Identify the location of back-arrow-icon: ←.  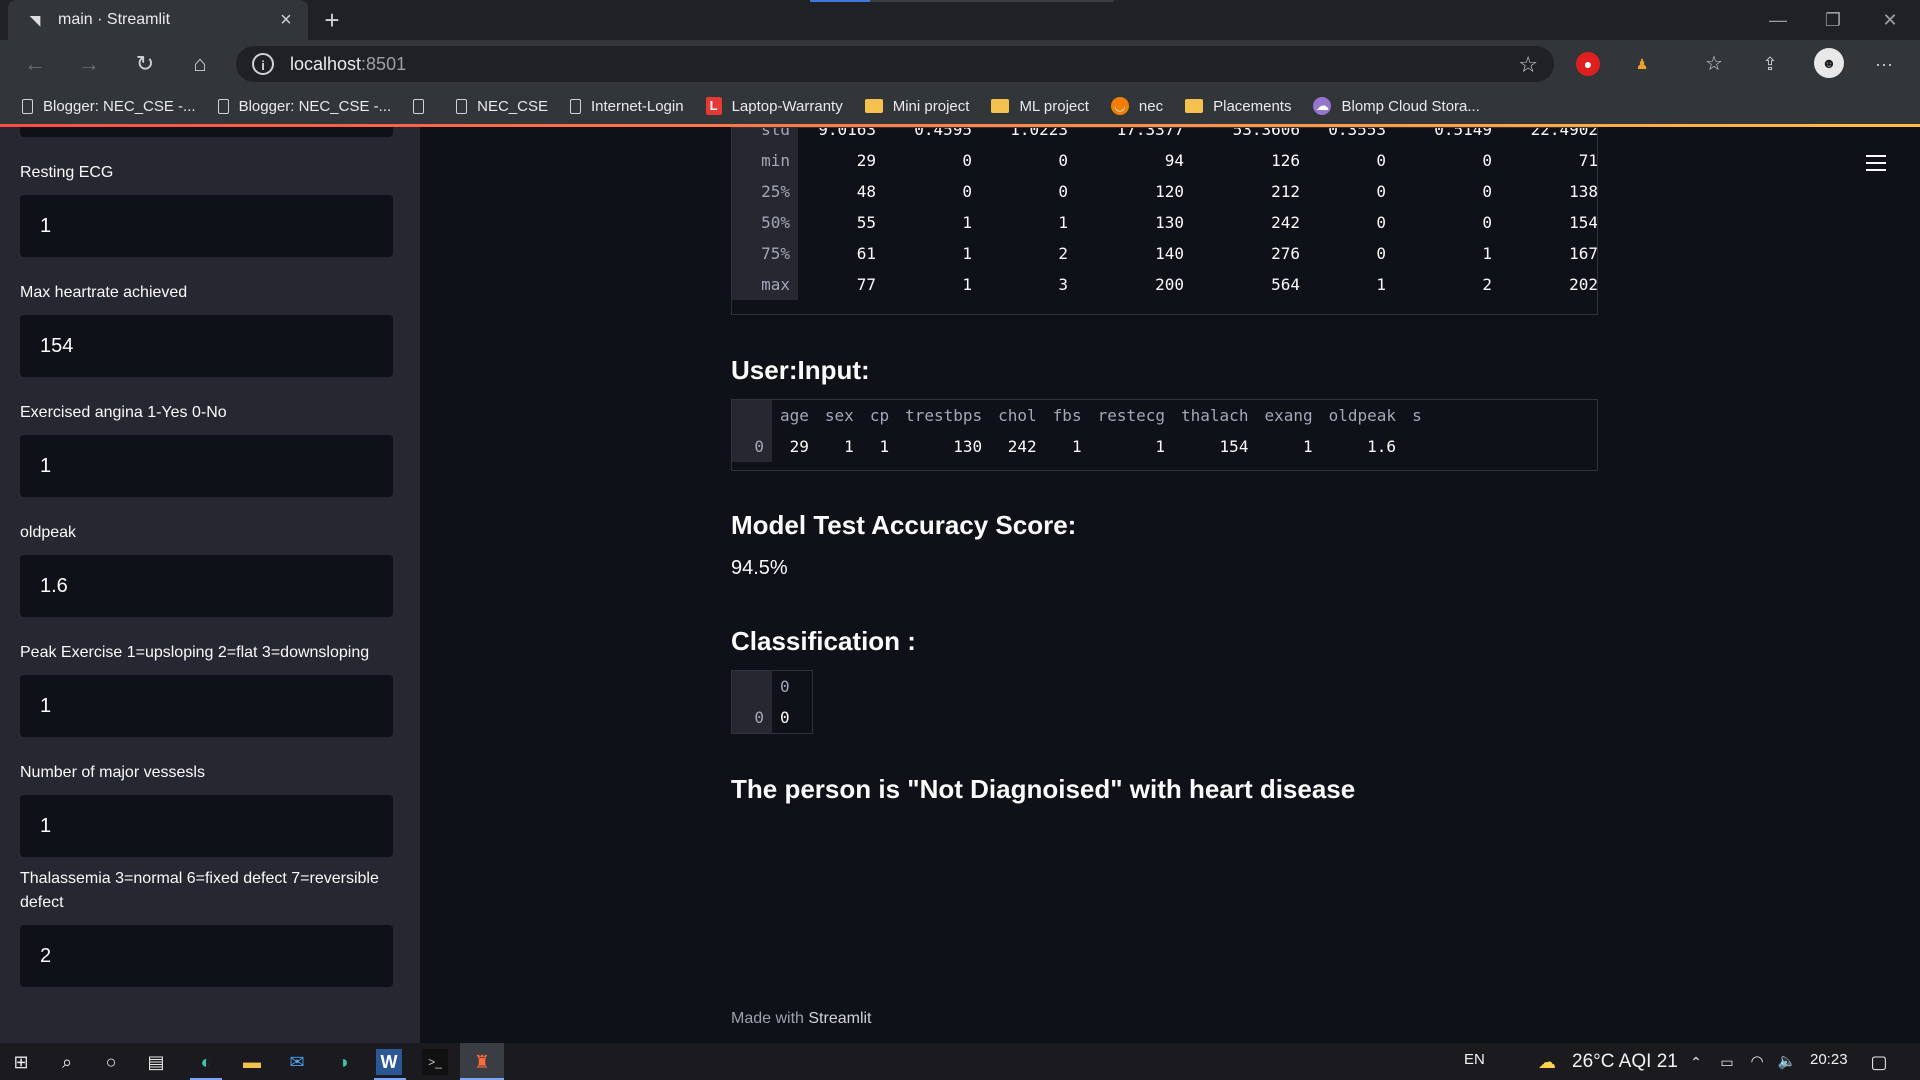
(35, 64).